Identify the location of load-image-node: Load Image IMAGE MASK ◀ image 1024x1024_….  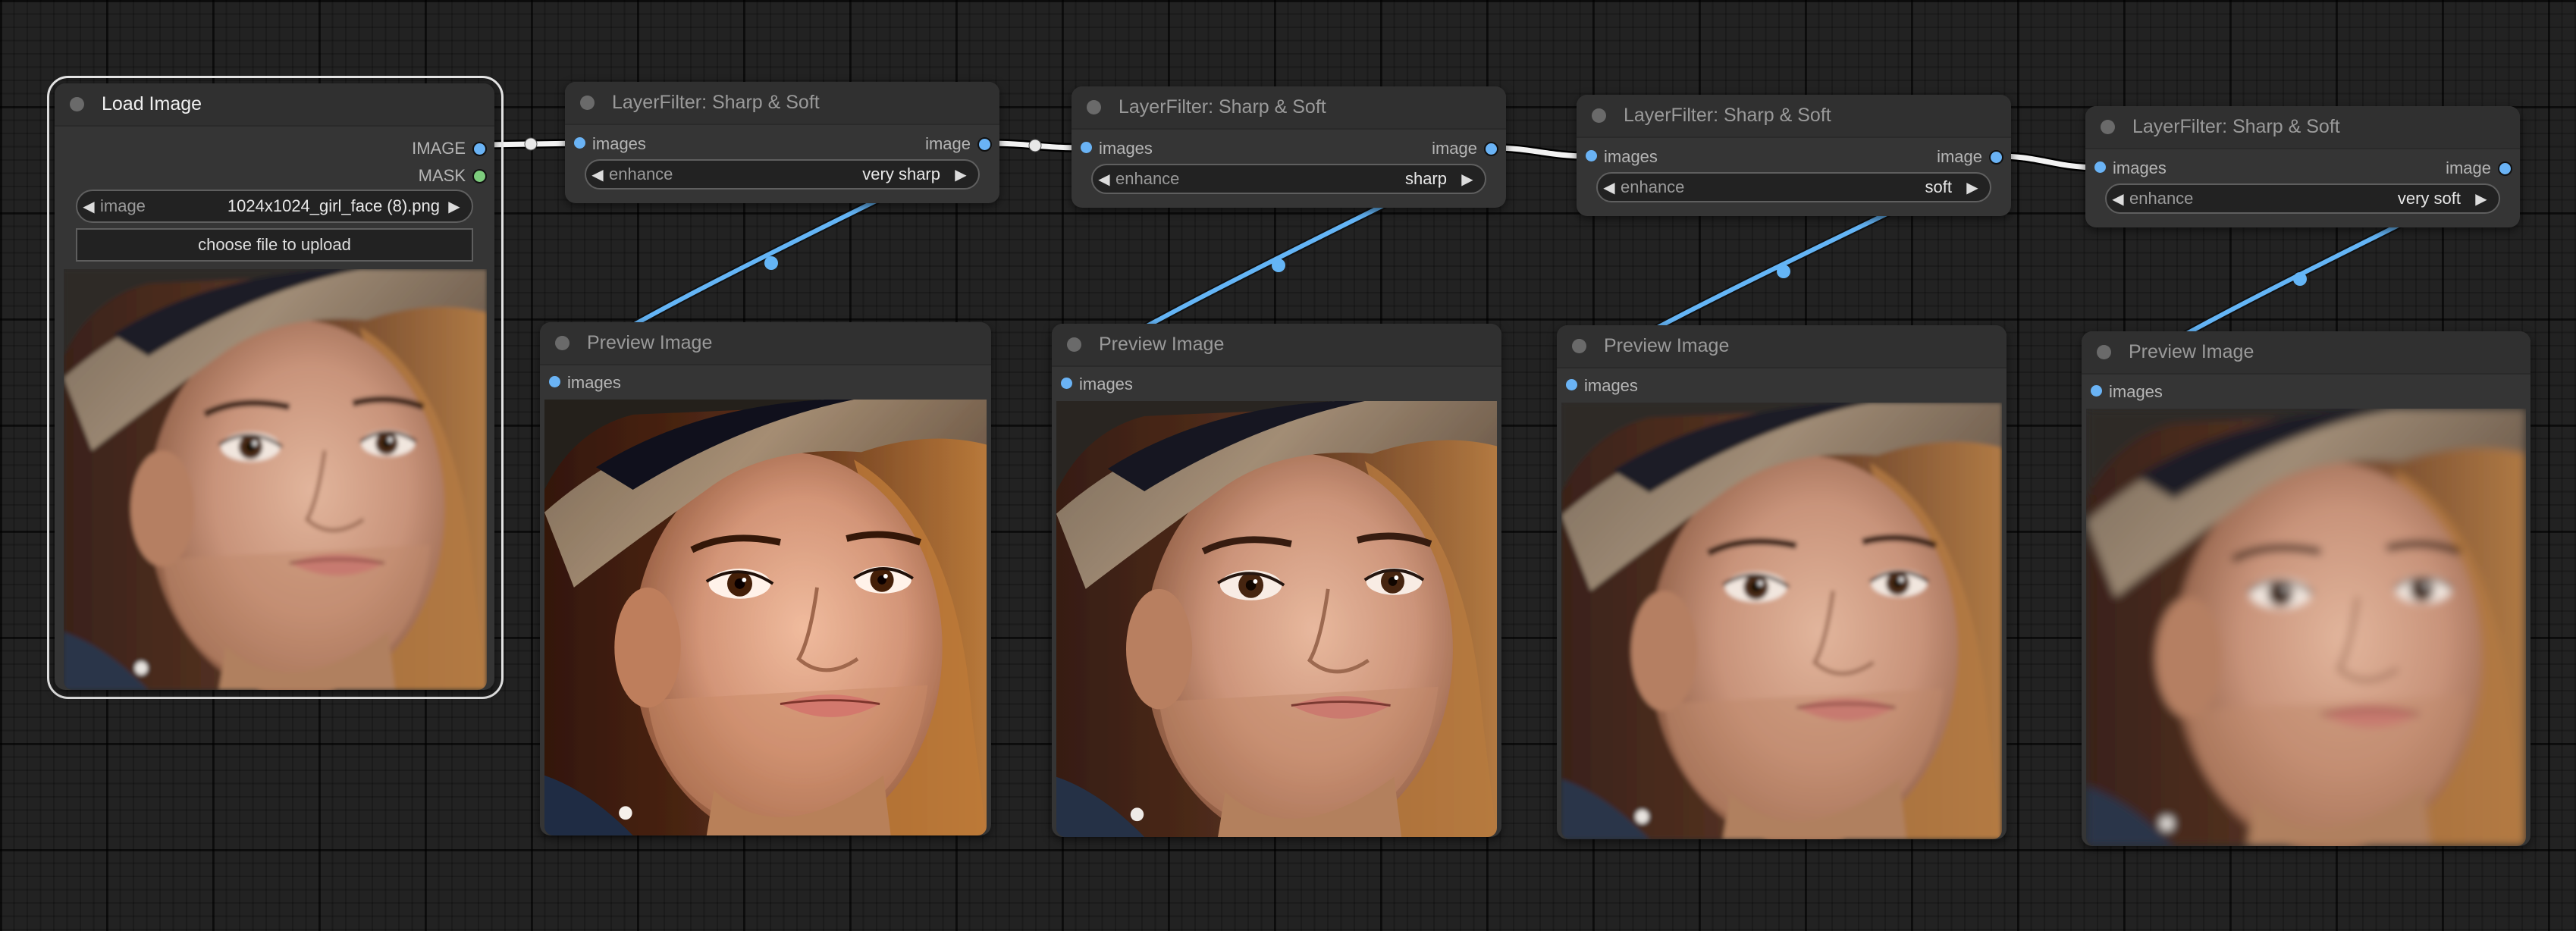
(274, 386).